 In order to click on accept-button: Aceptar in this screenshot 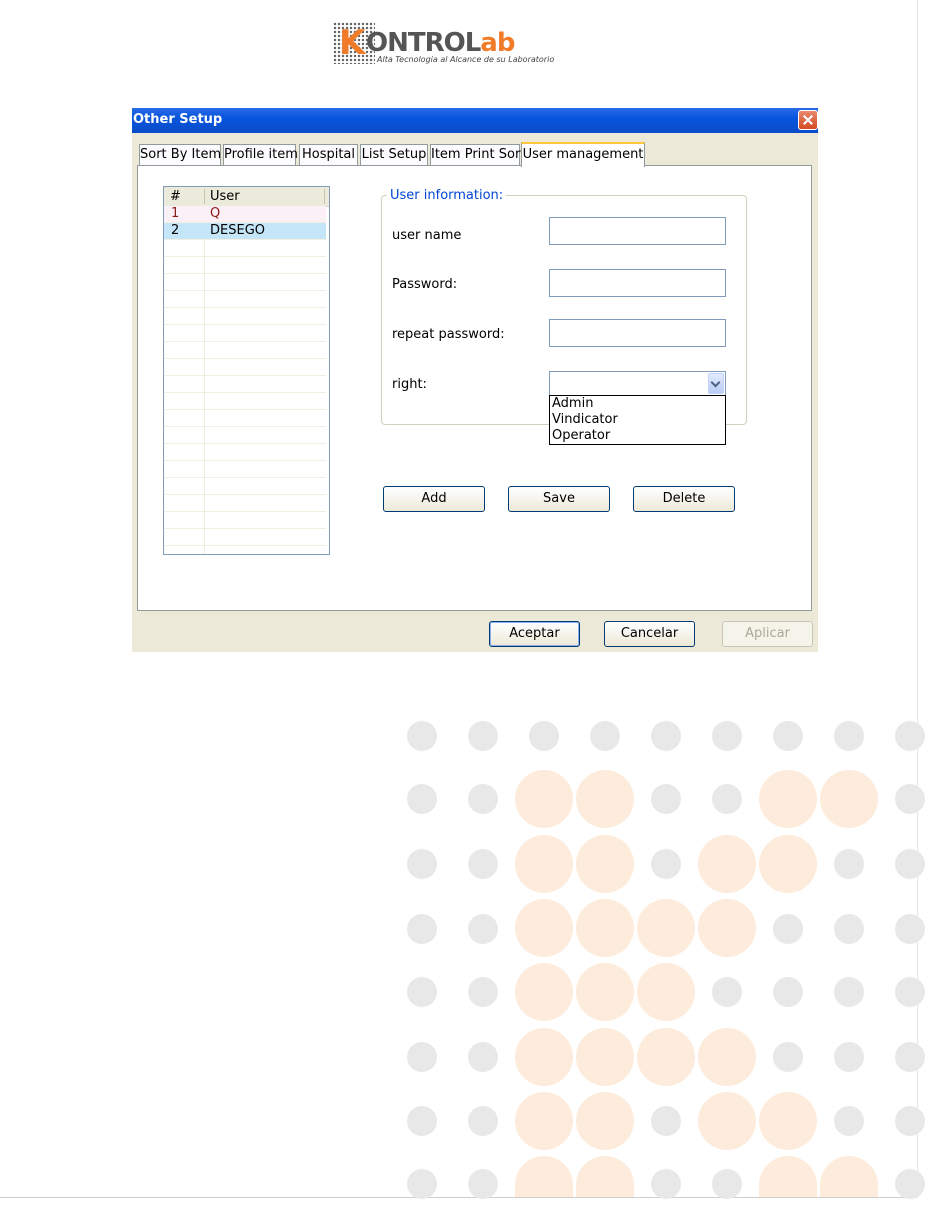, I will do `click(534, 634)`.